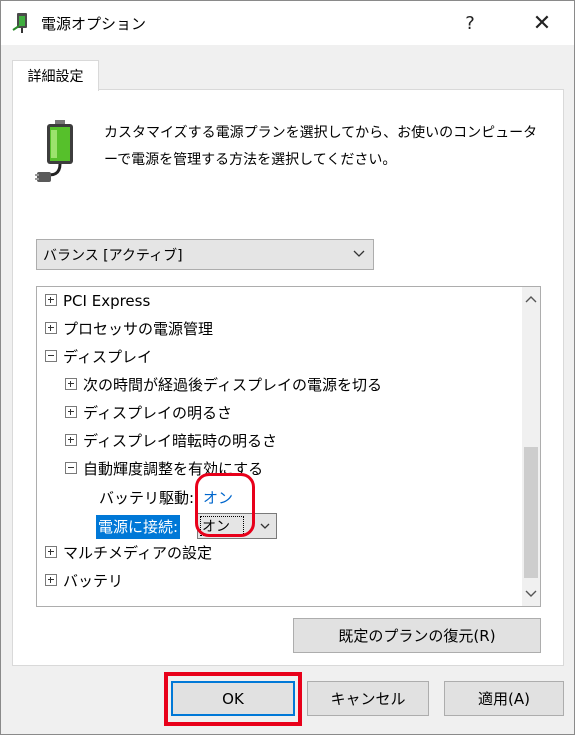 The image size is (575, 735). Describe the element at coordinates (531, 512) in the screenshot. I see `scrollbar-thumb` at that location.